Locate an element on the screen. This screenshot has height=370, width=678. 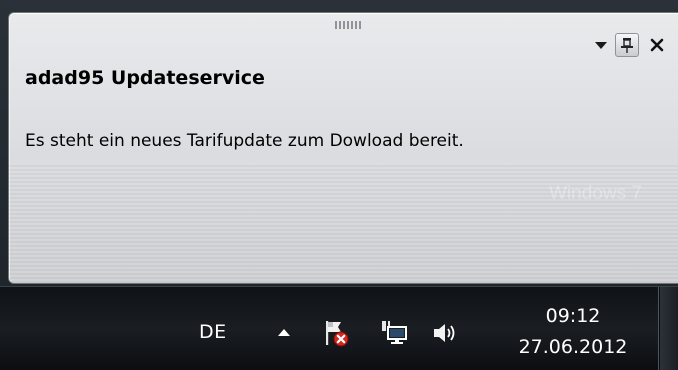
show-hidden-icons-arrow-icon is located at coordinates (284, 332).